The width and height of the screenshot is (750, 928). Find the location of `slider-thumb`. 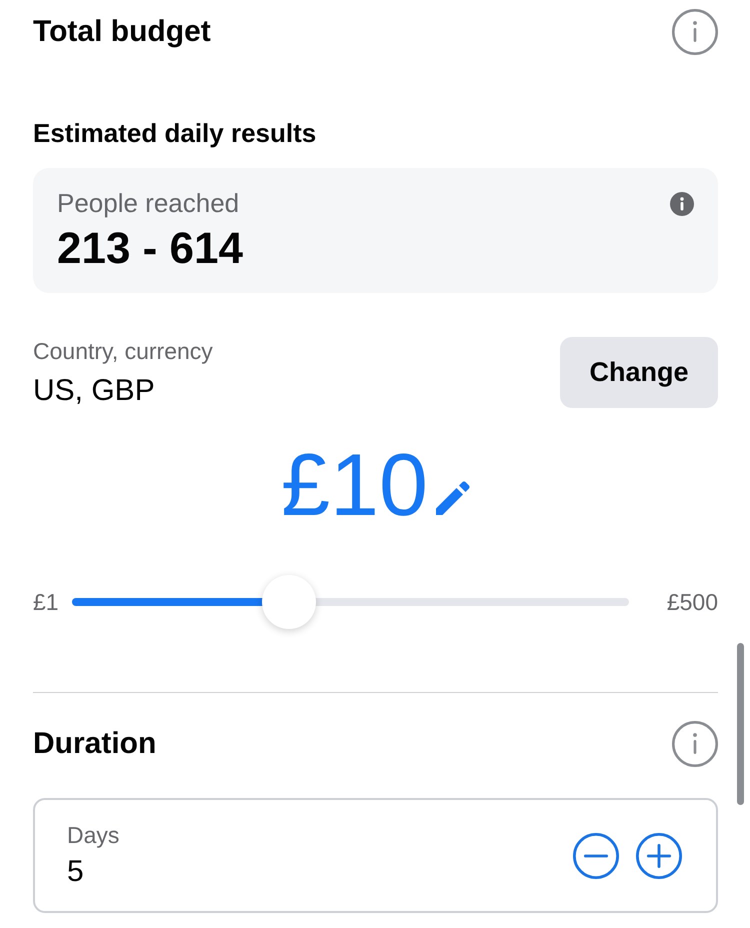

slider-thumb is located at coordinates (289, 602).